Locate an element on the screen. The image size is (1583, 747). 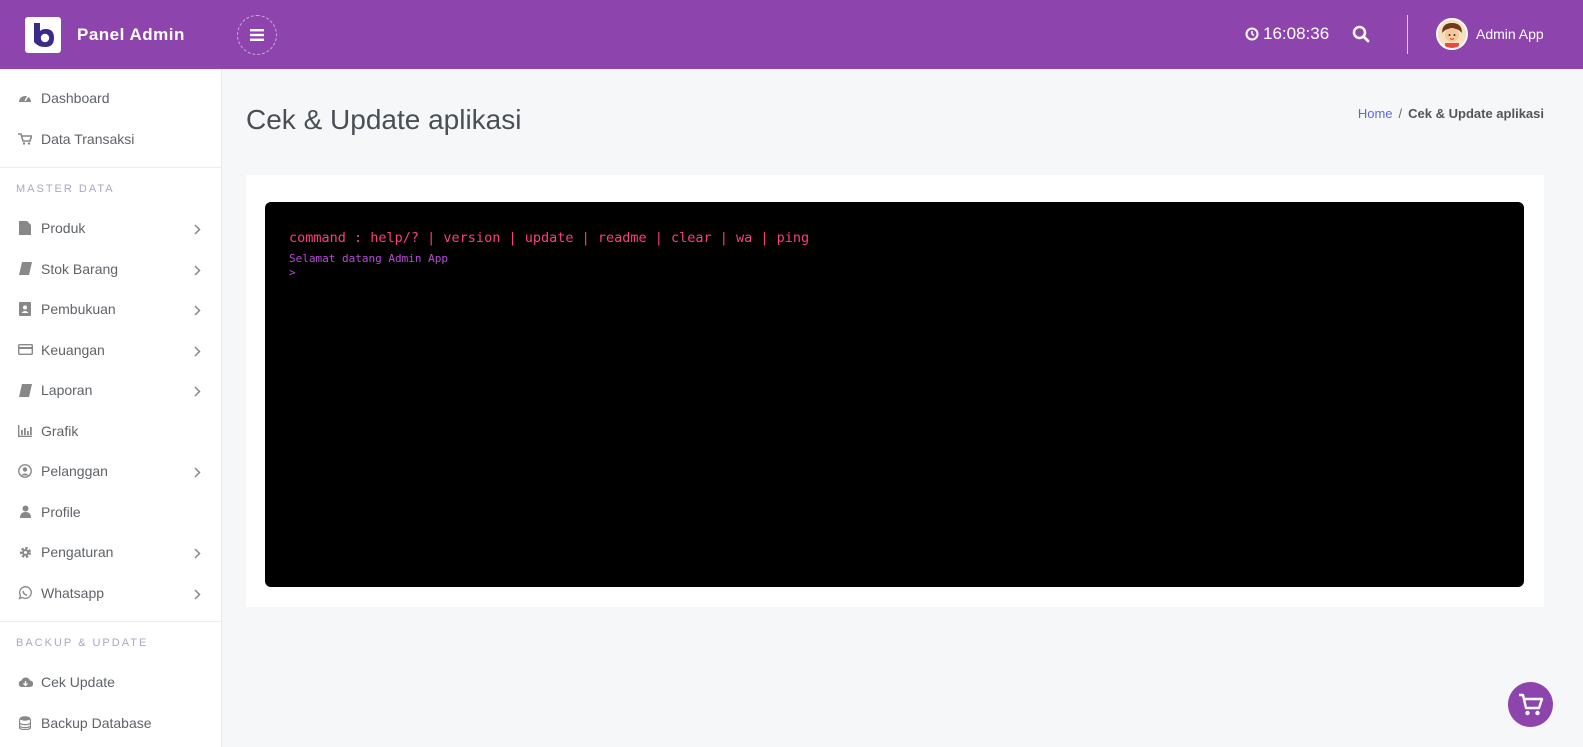
hamburger-icon is located at coordinates (257, 35).